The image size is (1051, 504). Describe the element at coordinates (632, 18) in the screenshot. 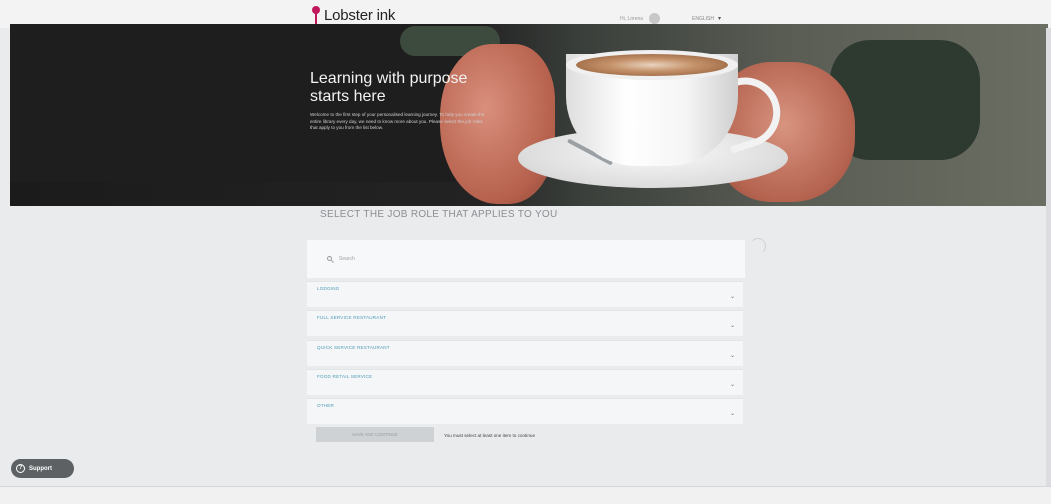

I see `user-name: Hi, Lorena` at that location.